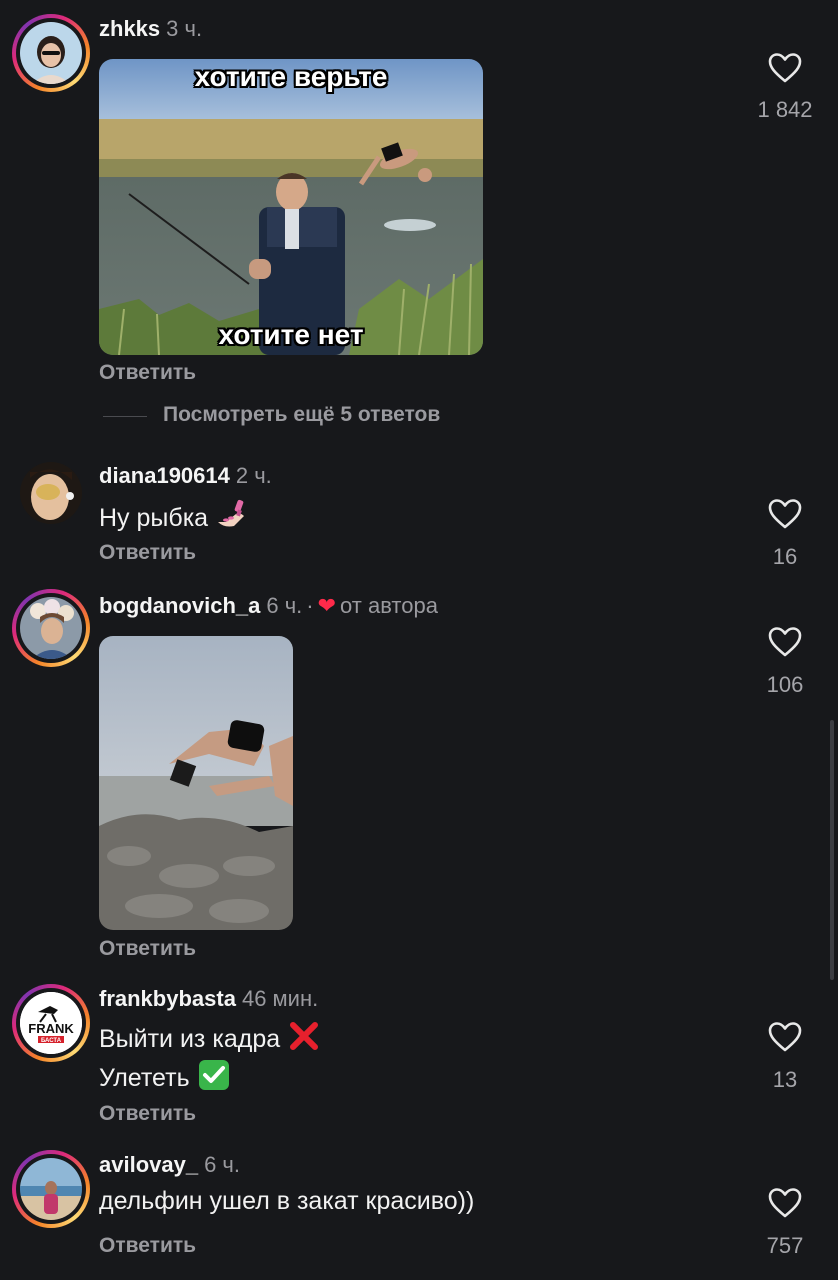 The width and height of the screenshot is (838, 1280). Describe the element at coordinates (196, 783) in the screenshot. I see `comment-image` at that location.